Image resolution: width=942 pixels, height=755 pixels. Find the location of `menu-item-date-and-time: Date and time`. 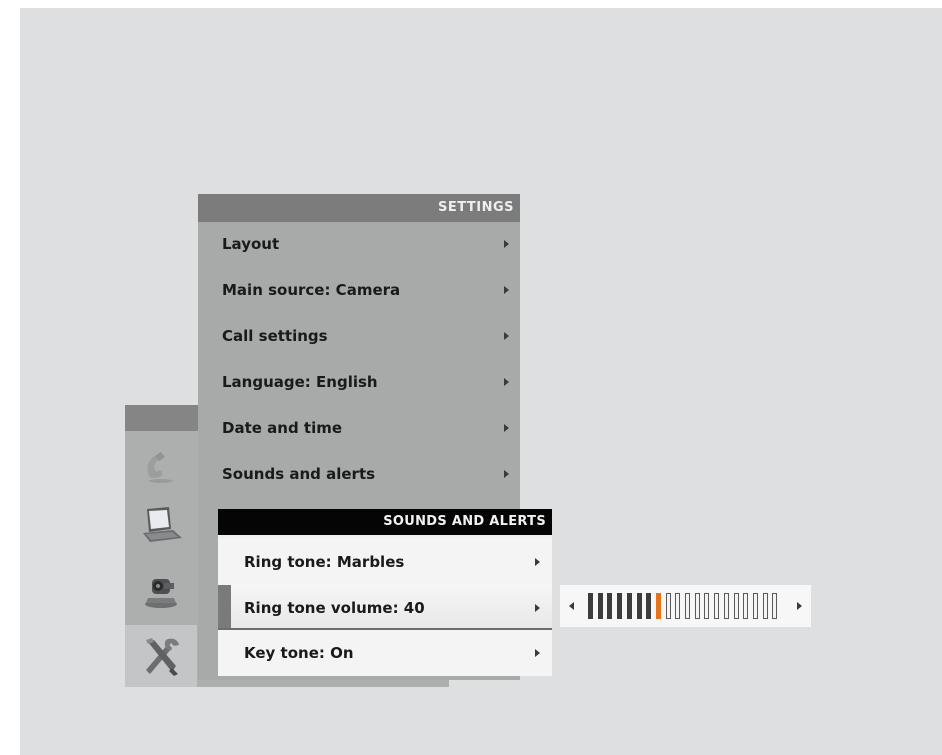

menu-item-date-and-time: Date and time is located at coordinates (359, 428).